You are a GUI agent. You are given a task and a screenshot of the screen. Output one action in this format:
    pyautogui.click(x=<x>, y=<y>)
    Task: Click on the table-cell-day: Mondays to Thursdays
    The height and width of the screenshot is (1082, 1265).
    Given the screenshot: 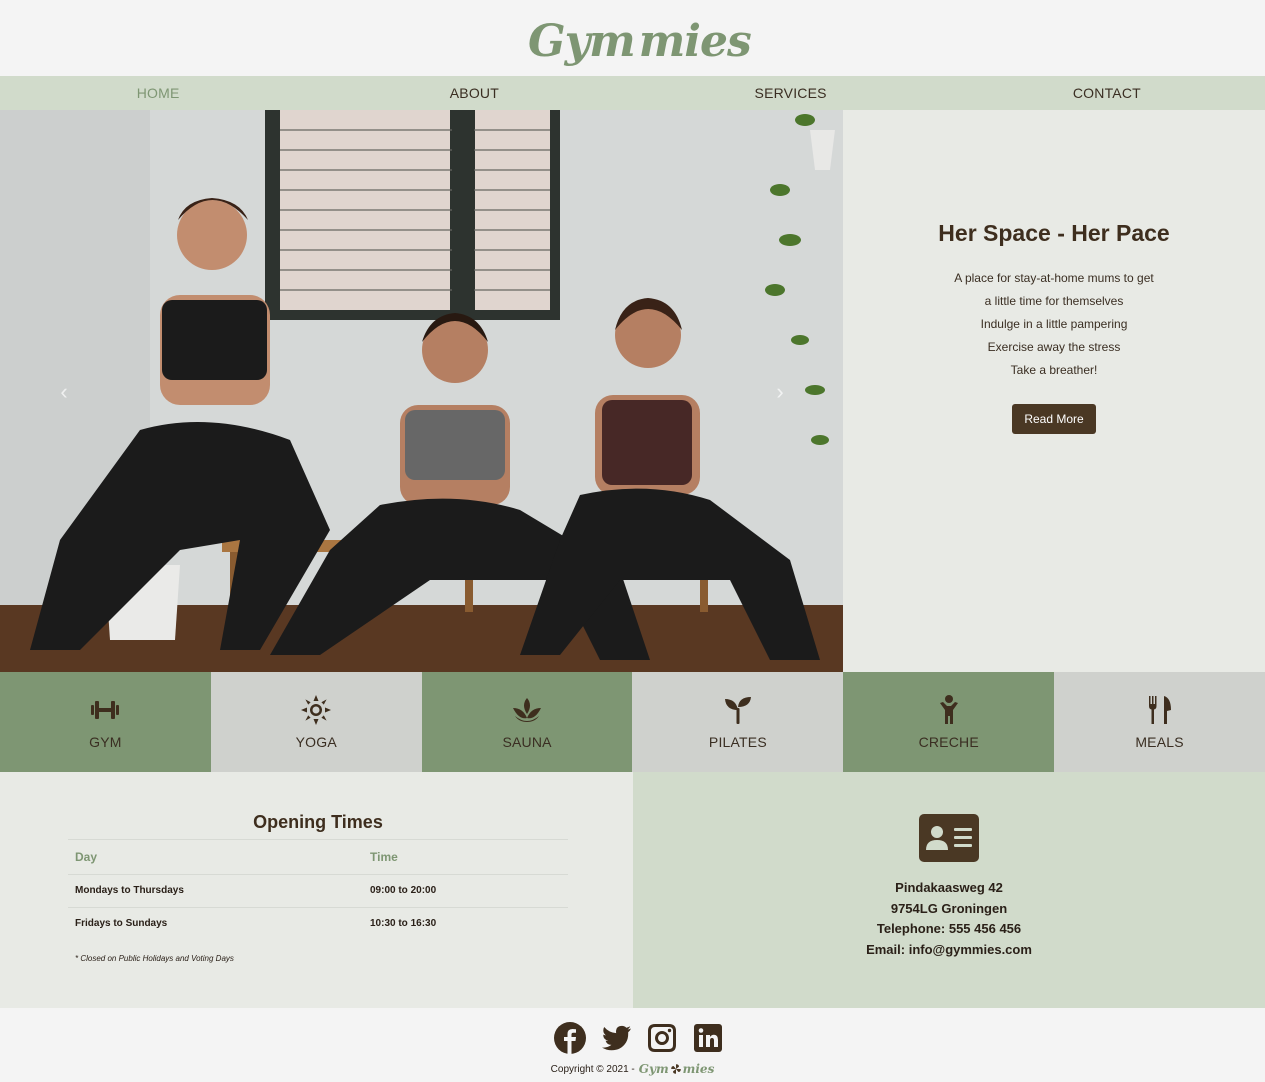 What is the action you would take?
    pyautogui.click(x=215, y=891)
    